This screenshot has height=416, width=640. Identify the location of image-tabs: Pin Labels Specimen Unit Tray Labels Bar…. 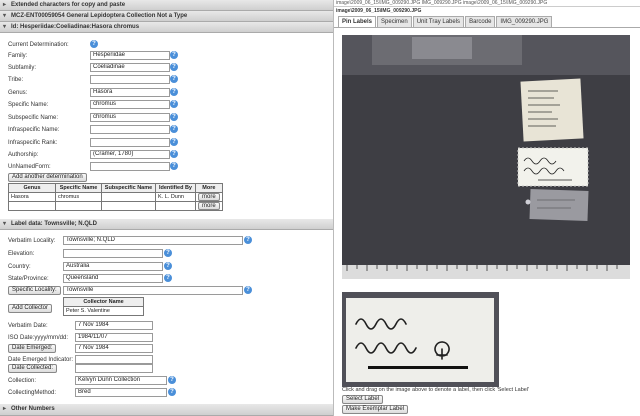
(445, 21).